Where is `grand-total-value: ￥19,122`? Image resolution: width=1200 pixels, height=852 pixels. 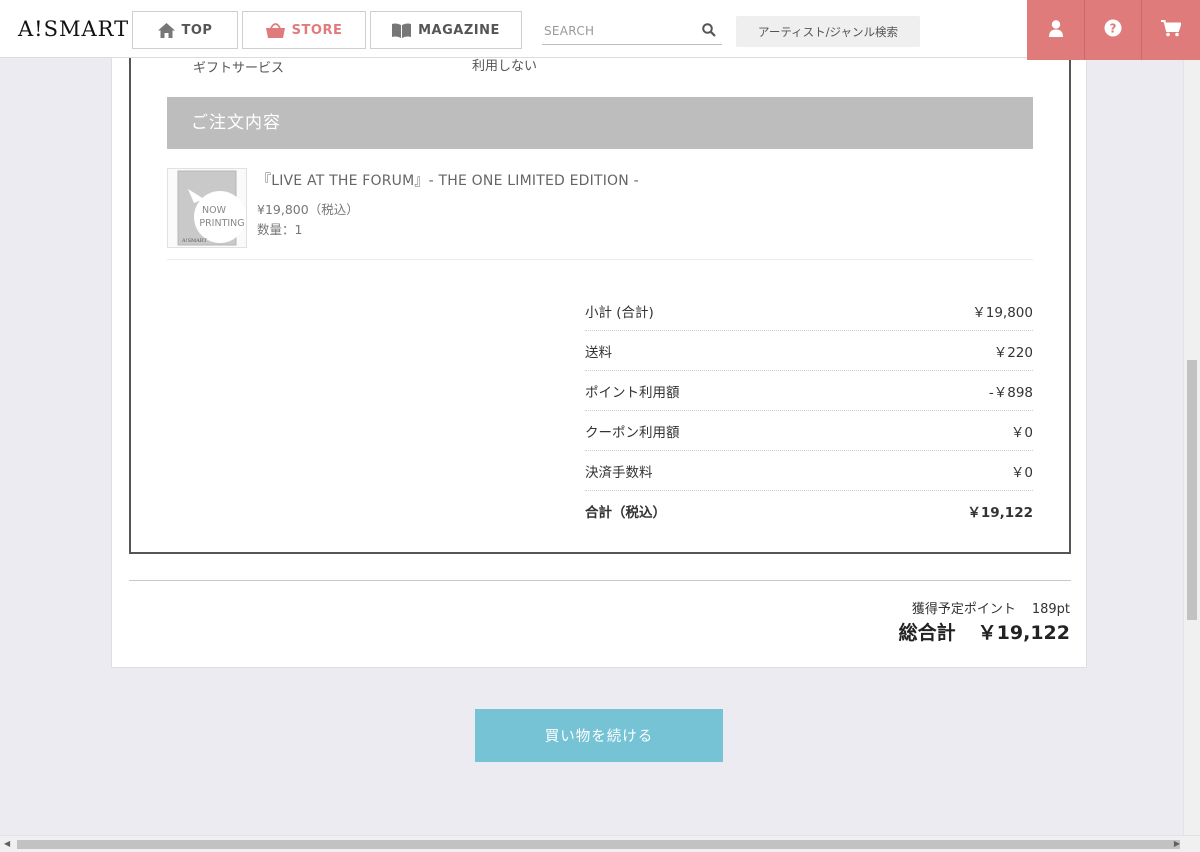
grand-total-value: ￥19,122 is located at coordinates (1023, 633).